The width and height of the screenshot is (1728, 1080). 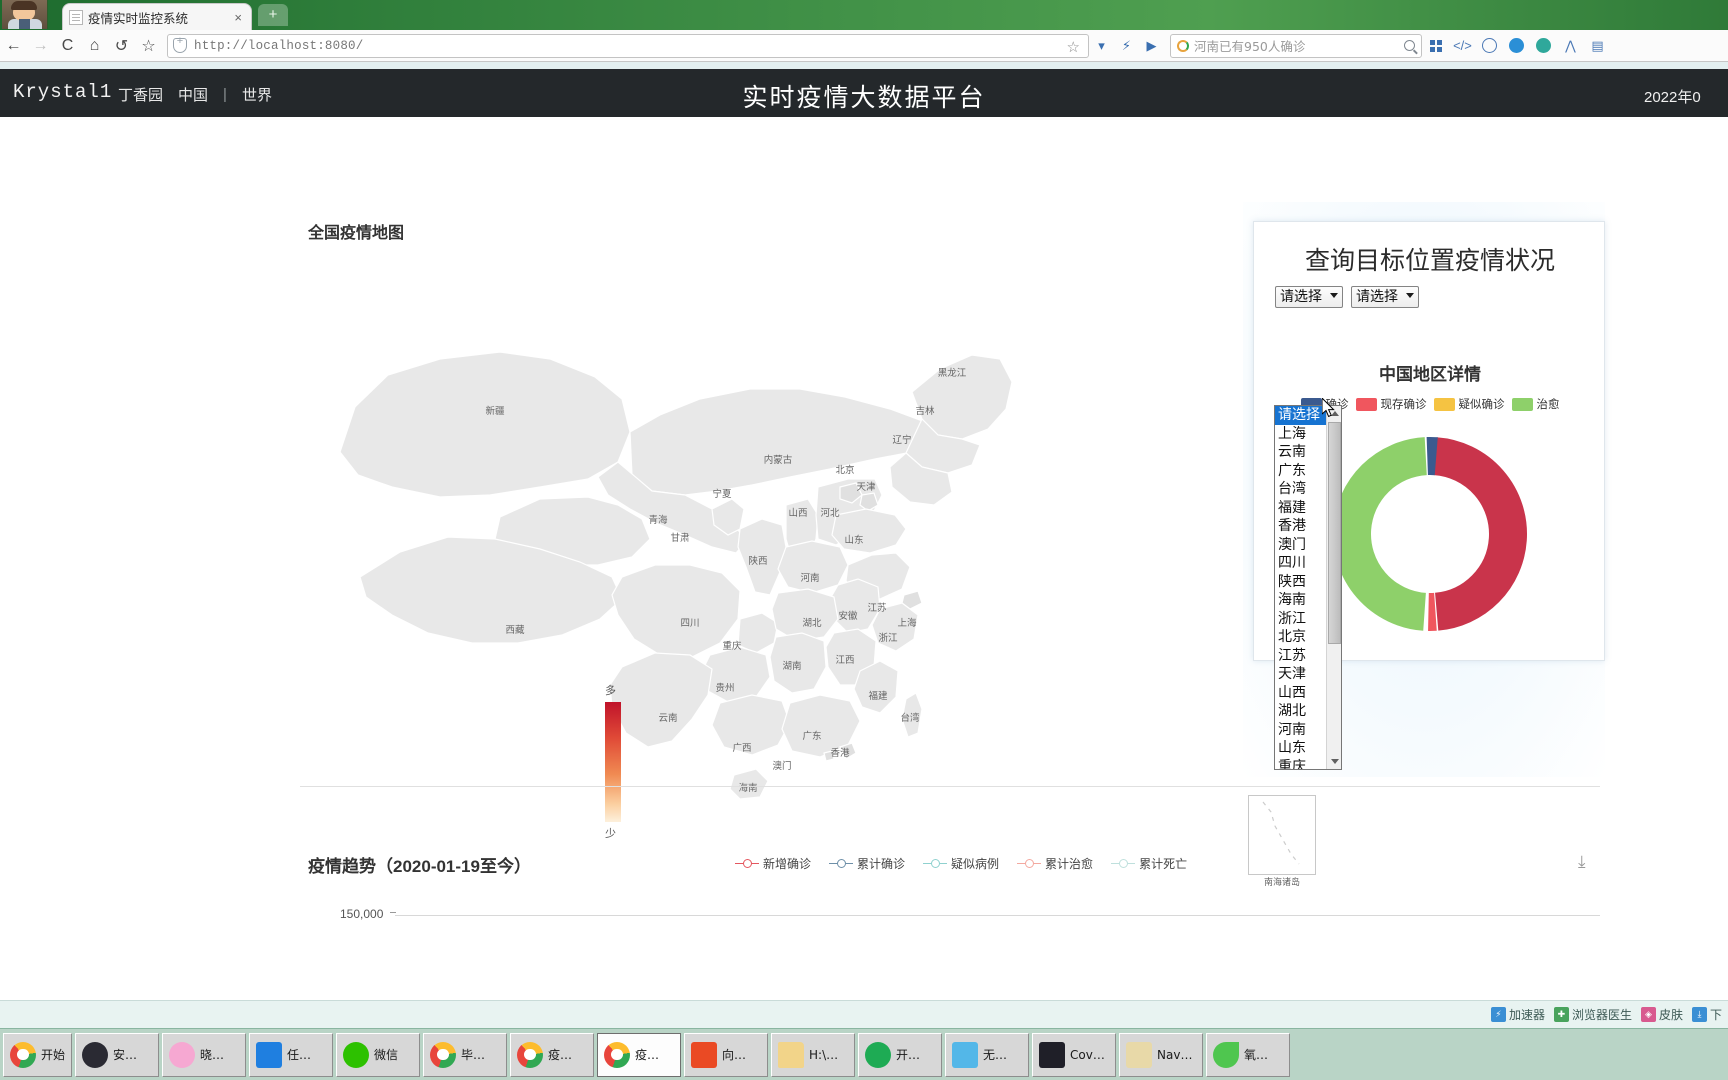 What do you see at coordinates (1489, 46) in the screenshot?
I see `minus-circle-icon` at bounding box center [1489, 46].